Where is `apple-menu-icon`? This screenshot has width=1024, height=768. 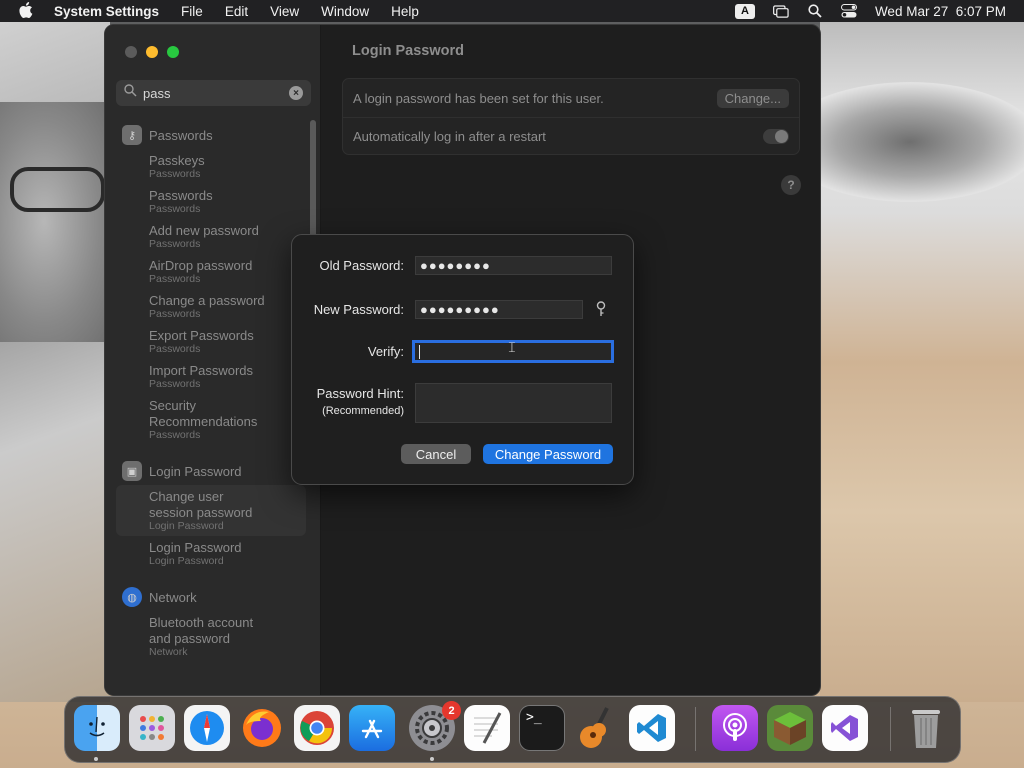 apple-menu-icon is located at coordinates (26, 11).